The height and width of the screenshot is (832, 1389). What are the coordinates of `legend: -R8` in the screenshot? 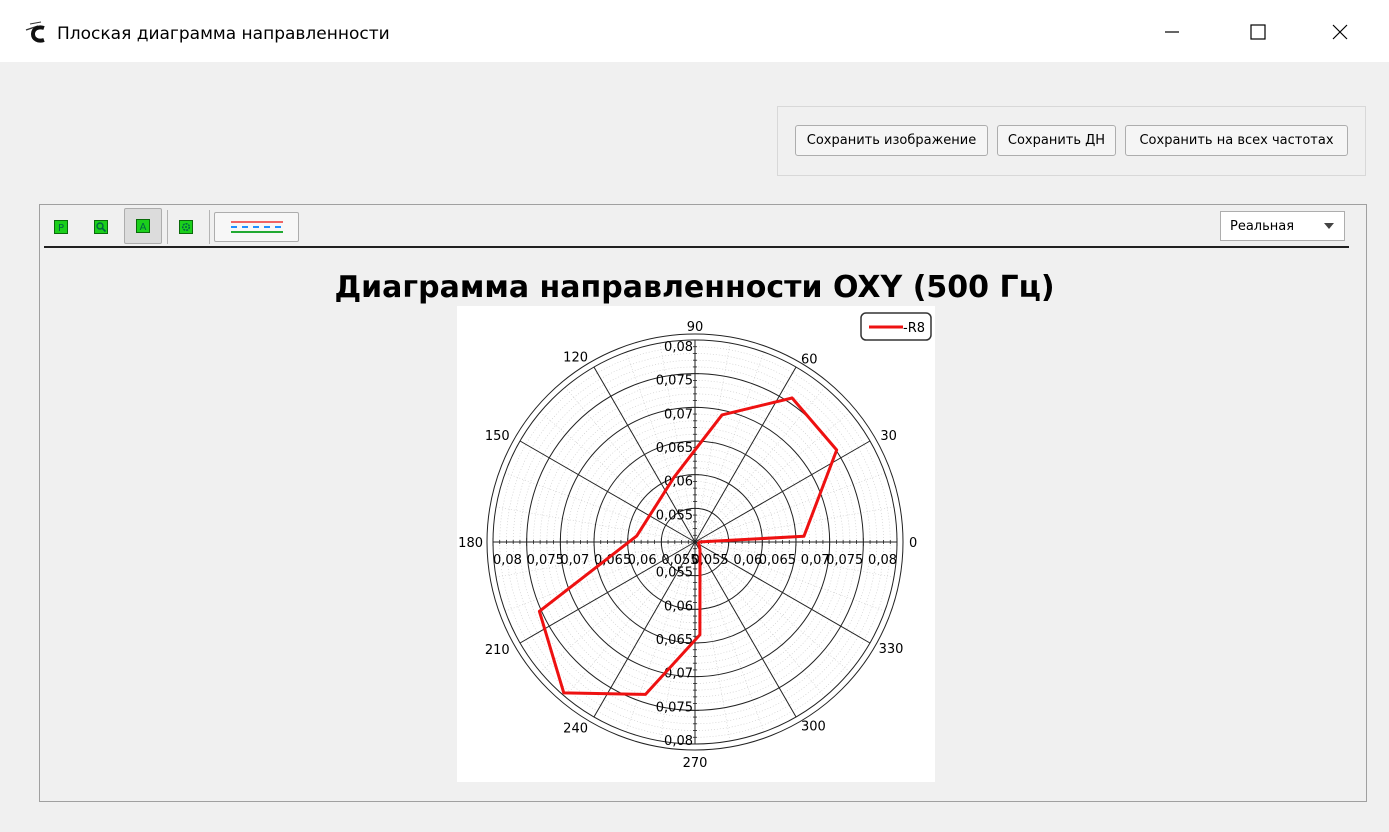 It's located at (896, 326).